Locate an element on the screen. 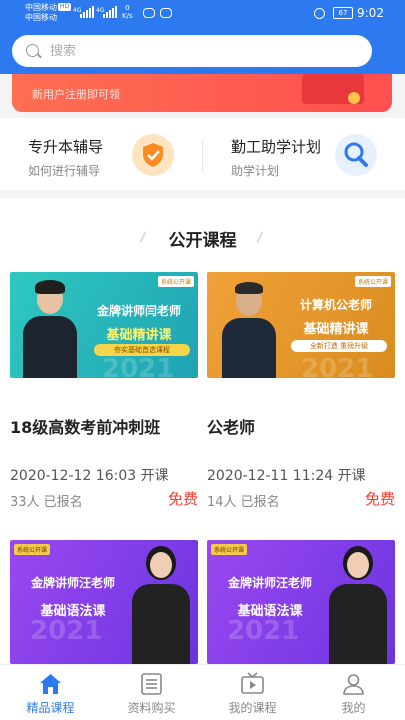 The image size is (405, 720). course-start-time: 2020-12-12 16:03 开课 is located at coordinates (89, 476).